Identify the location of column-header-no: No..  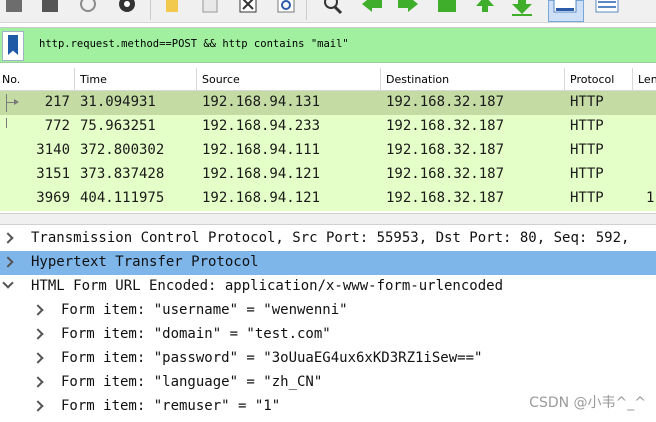
(11, 79).